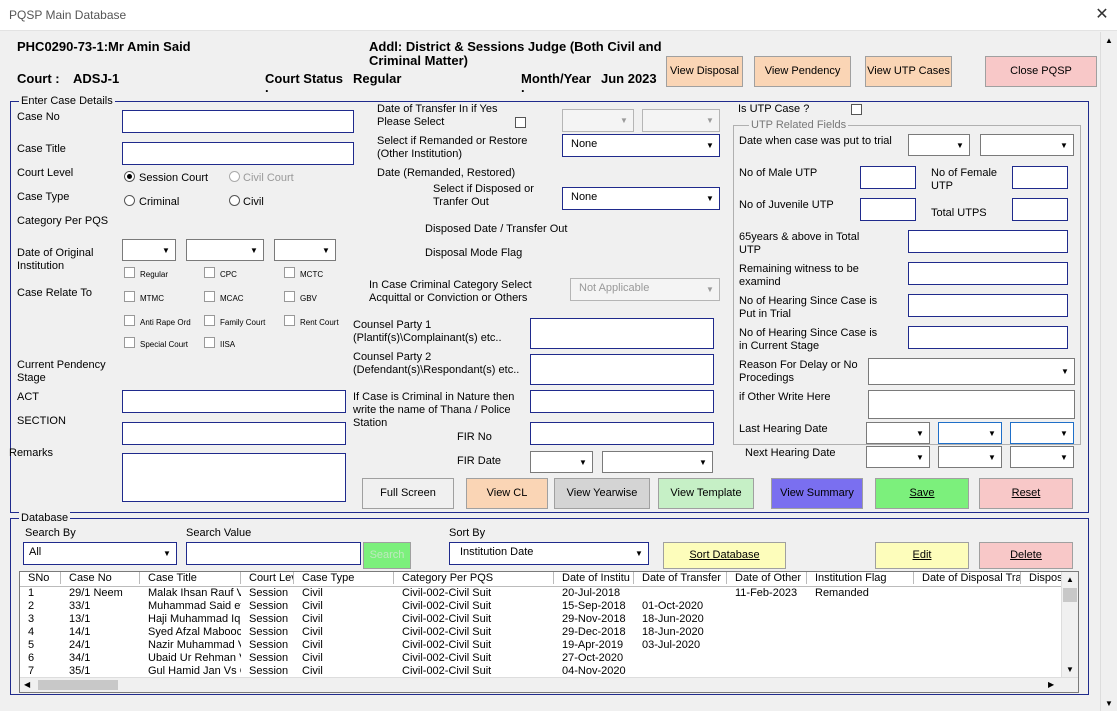 This screenshot has height=711, width=1117. I want to click on delete-button: Delete, so click(1026, 555).